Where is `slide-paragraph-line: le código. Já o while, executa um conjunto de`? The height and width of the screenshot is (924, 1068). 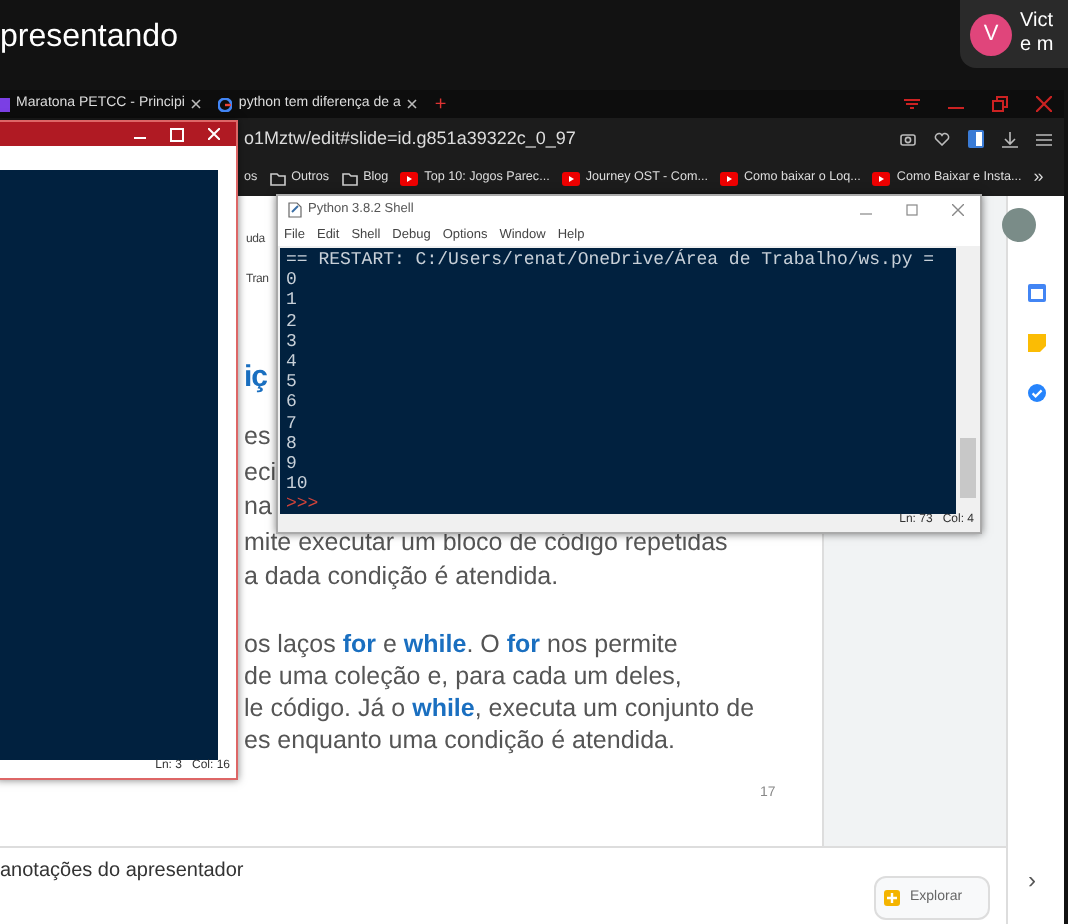
slide-paragraph-line: le código. Já o while, executa um conjunto de is located at coordinates (499, 708).